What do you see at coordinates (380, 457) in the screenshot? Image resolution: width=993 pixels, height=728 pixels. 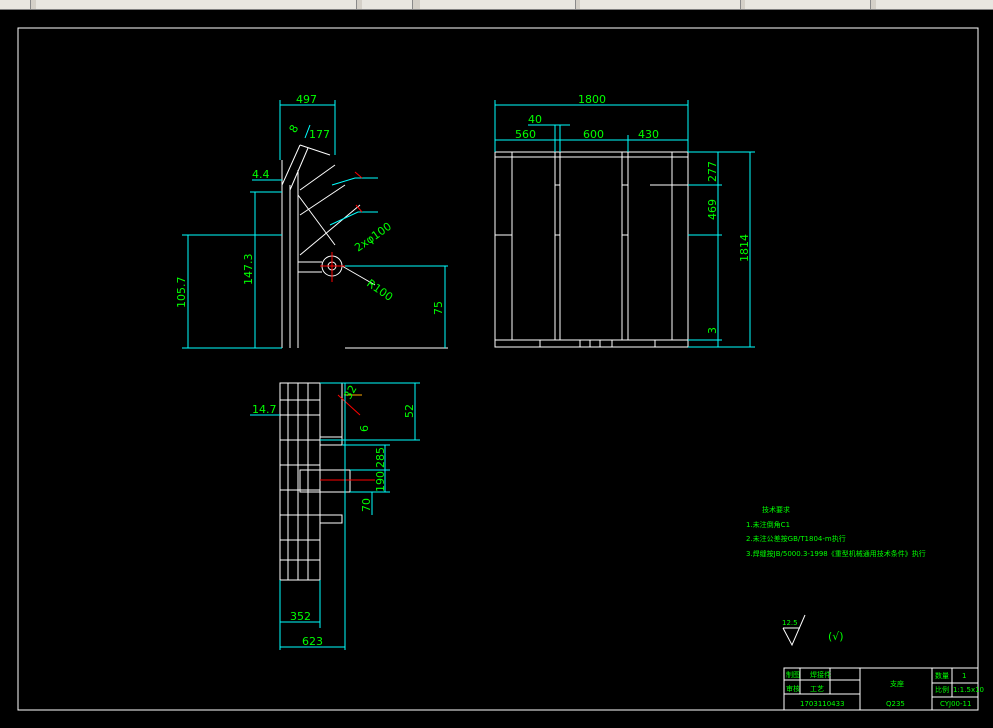 I see `dim-285: 285` at bounding box center [380, 457].